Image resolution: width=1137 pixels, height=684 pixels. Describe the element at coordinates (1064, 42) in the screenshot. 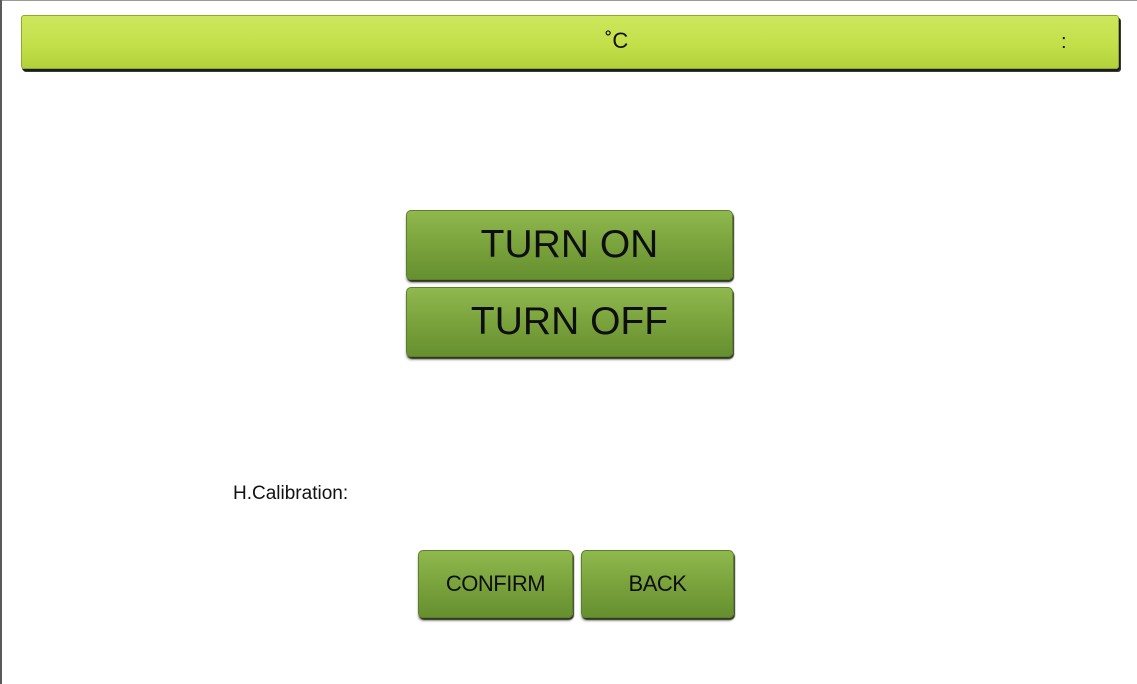

I see `clock-readout: :` at that location.